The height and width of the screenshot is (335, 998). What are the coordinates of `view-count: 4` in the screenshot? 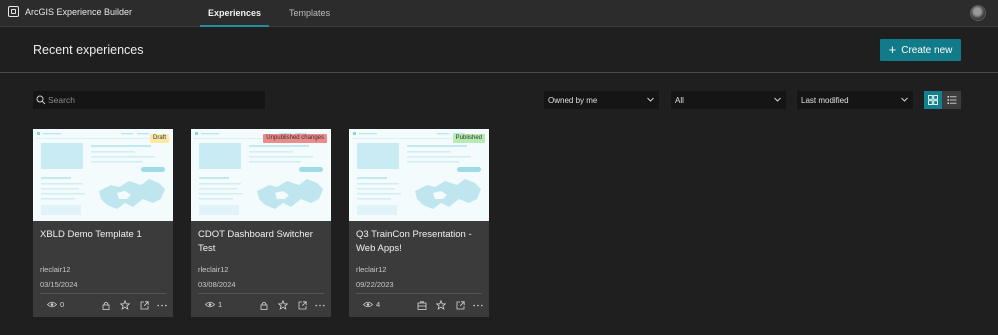 It's located at (378, 304).